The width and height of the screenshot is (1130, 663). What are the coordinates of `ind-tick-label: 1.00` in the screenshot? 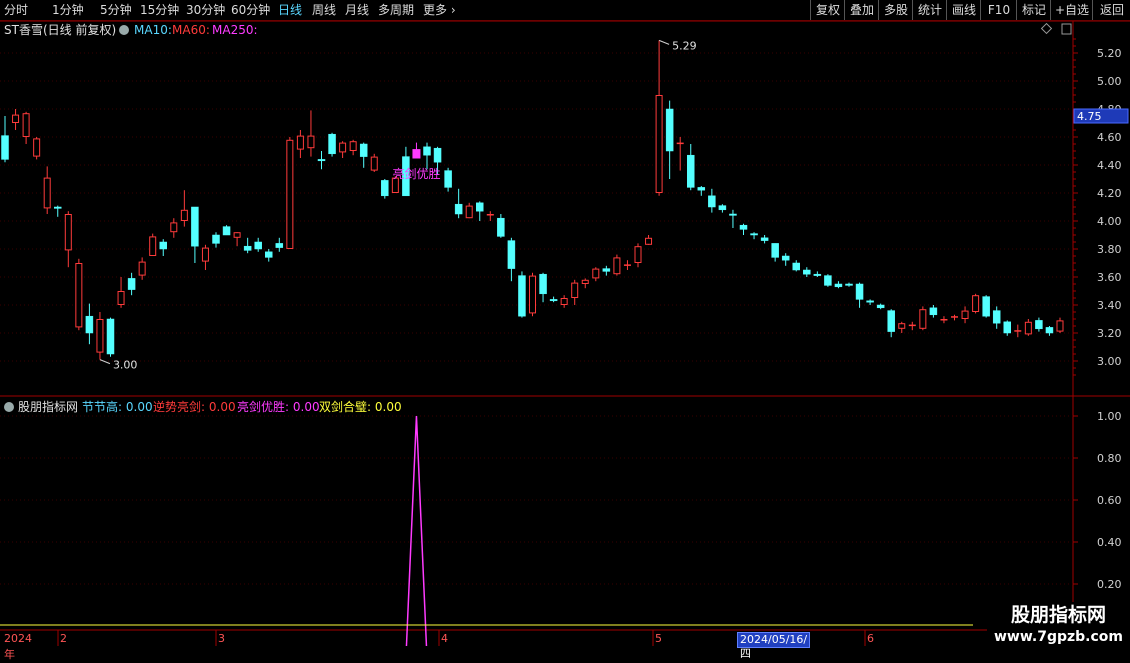 It's located at (1109, 416).